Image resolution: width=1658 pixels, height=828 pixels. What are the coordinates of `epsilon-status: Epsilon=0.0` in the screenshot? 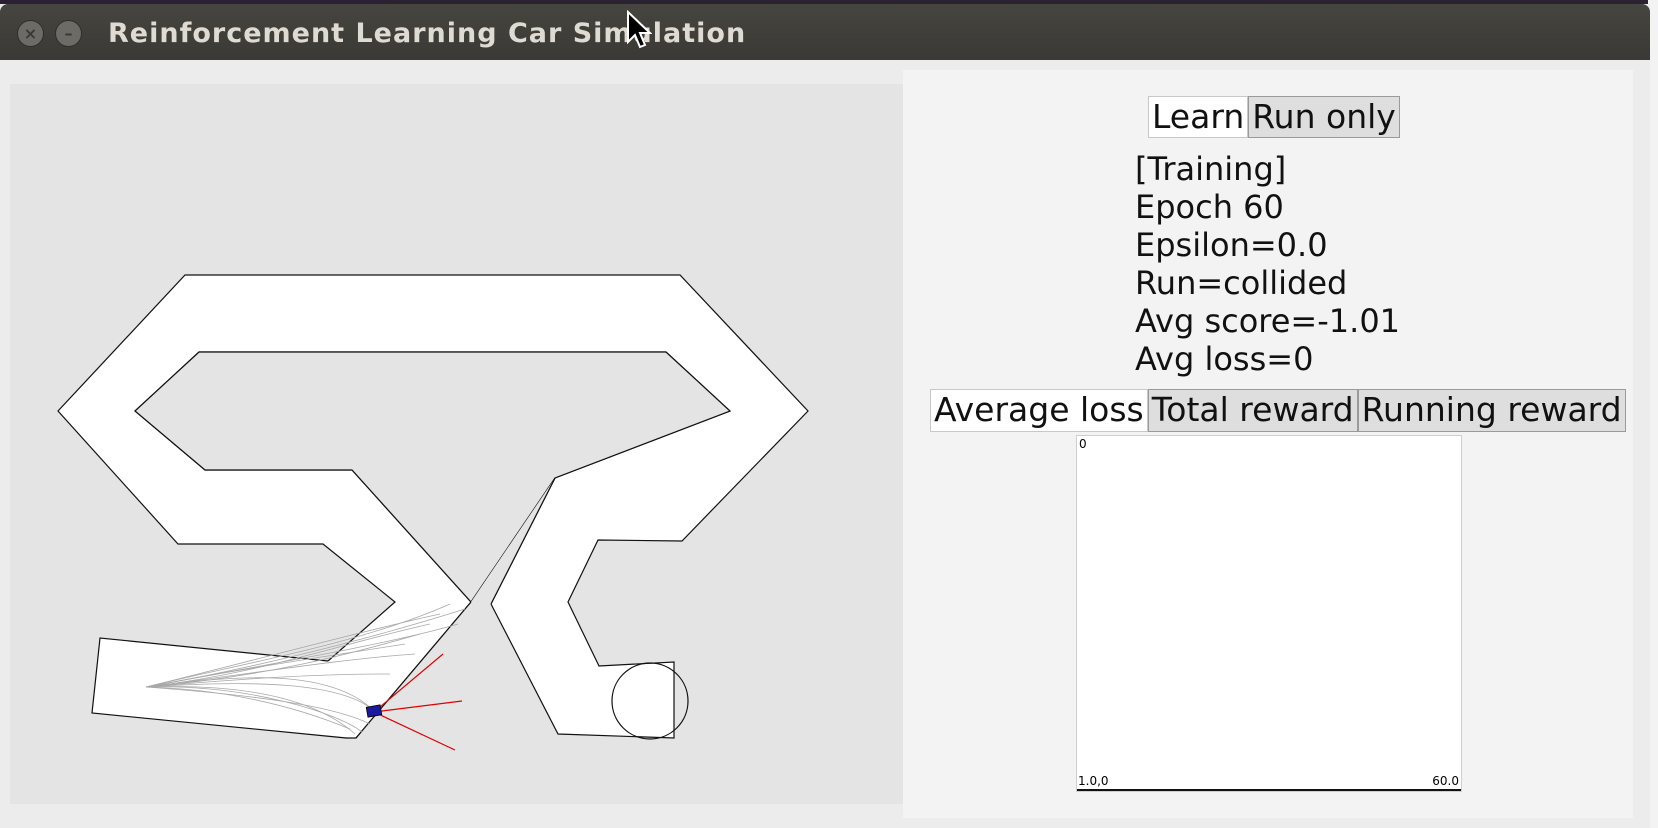 It's located at (1231, 245).